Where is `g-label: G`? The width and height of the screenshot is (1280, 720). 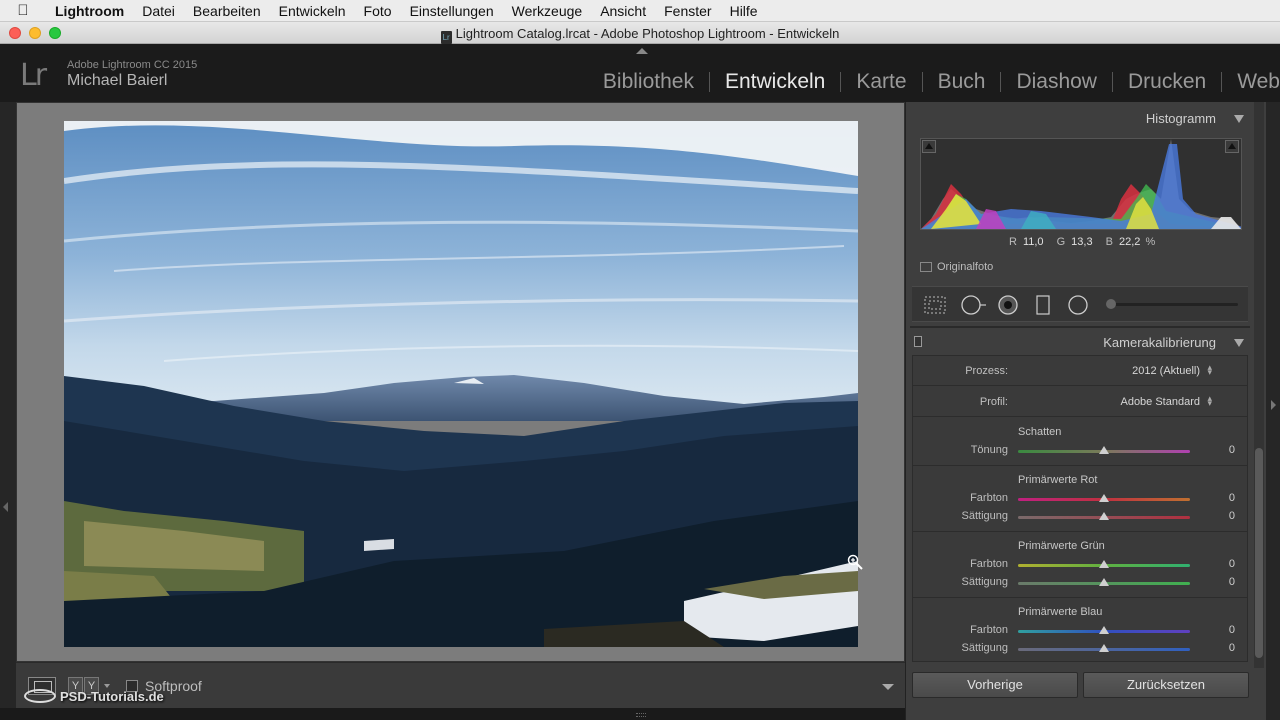 g-label: G is located at coordinates (1061, 242).